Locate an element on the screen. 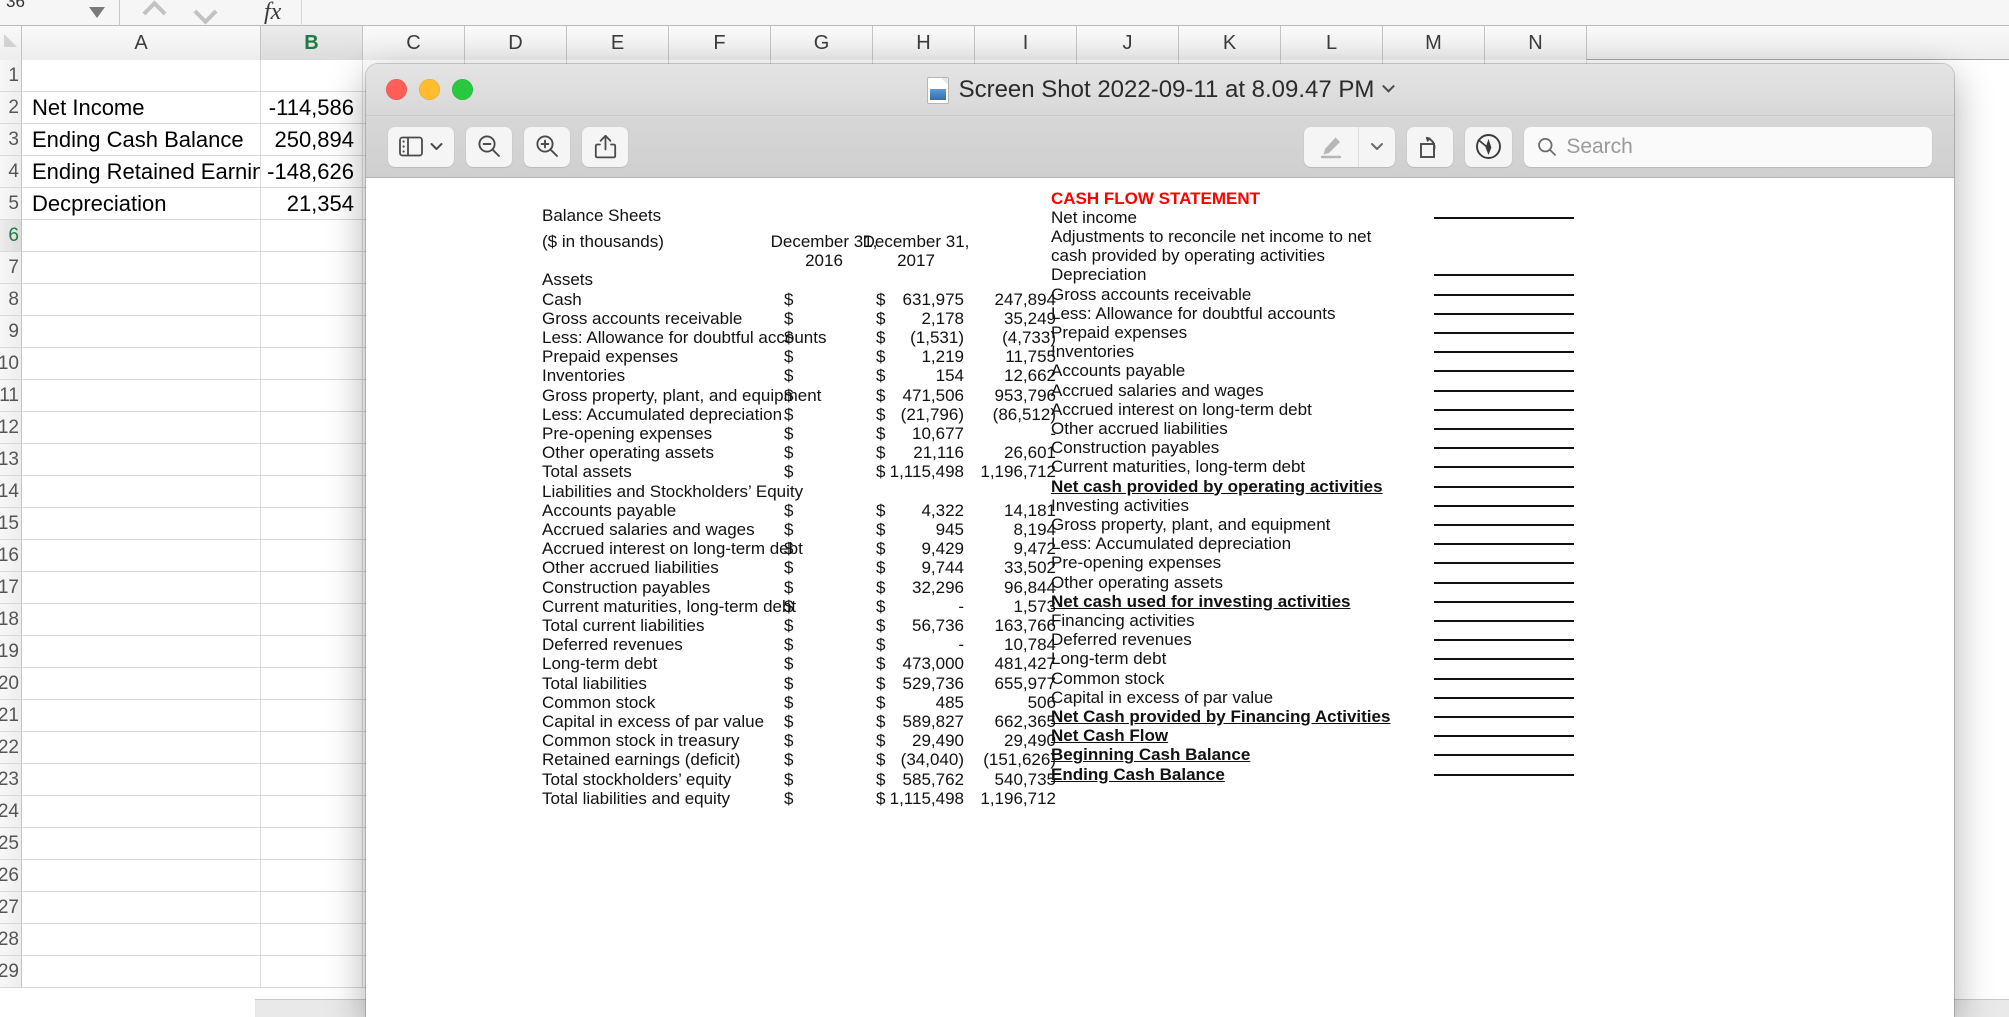 The image size is (2009, 1017). cell-B19 is located at coordinates (312, 652).